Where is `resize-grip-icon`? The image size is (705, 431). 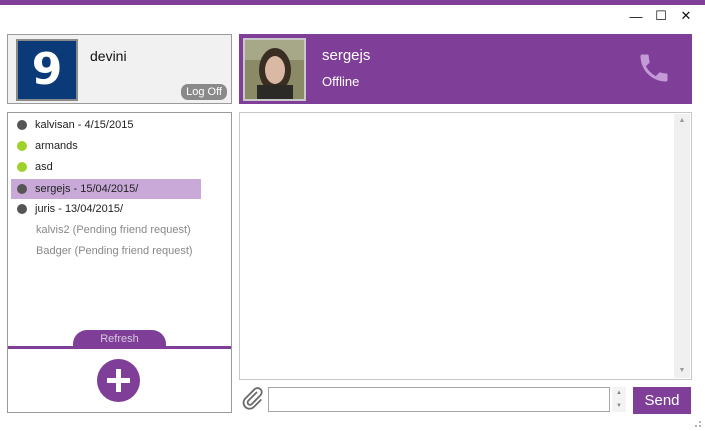
resize-grip-icon is located at coordinates (697, 423).